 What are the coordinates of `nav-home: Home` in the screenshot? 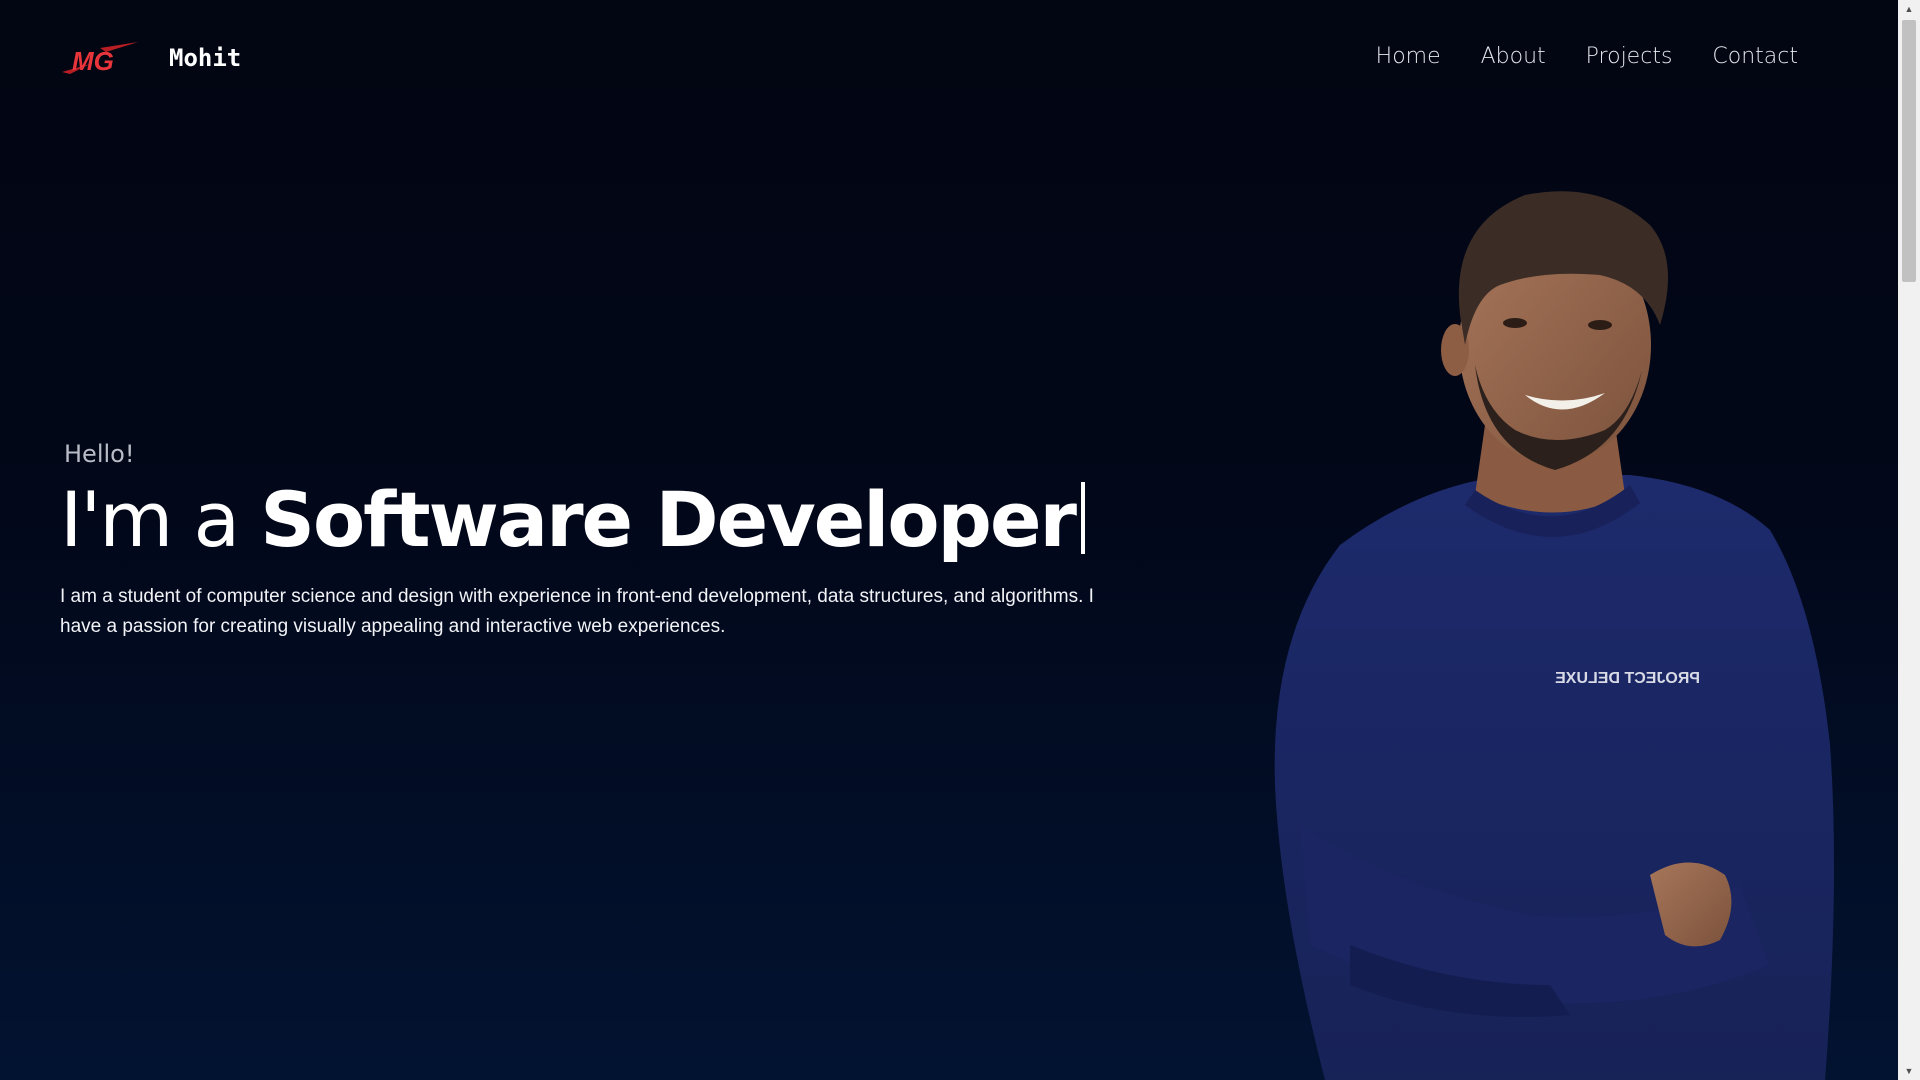 It's located at (1408, 56).